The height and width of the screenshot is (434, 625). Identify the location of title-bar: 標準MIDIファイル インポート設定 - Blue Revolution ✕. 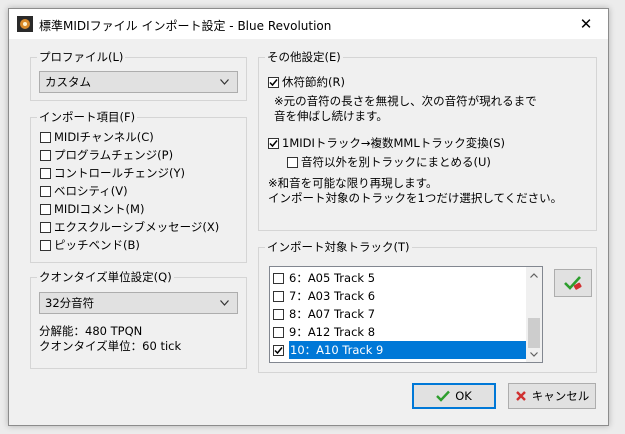
(308, 24).